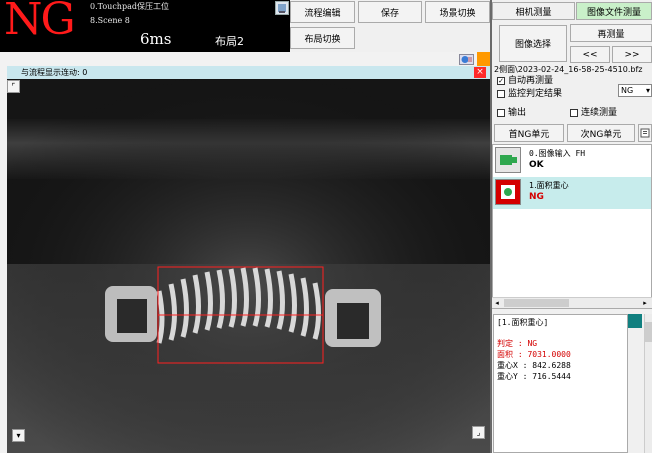 The height and width of the screenshot is (453, 652). What do you see at coordinates (478, 432) in the screenshot?
I see `corner-bottom-right-icon: ⌟` at bounding box center [478, 432].